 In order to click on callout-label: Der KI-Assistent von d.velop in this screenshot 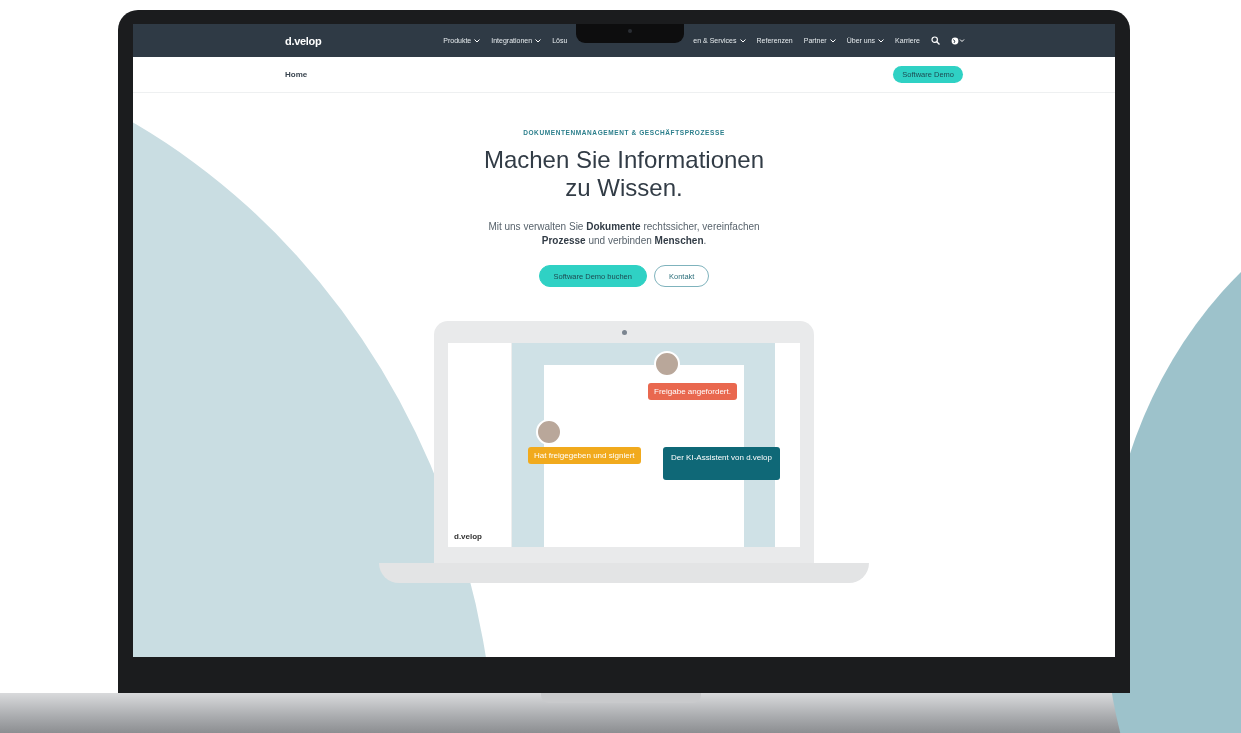, I will do `click(721, 463)`.